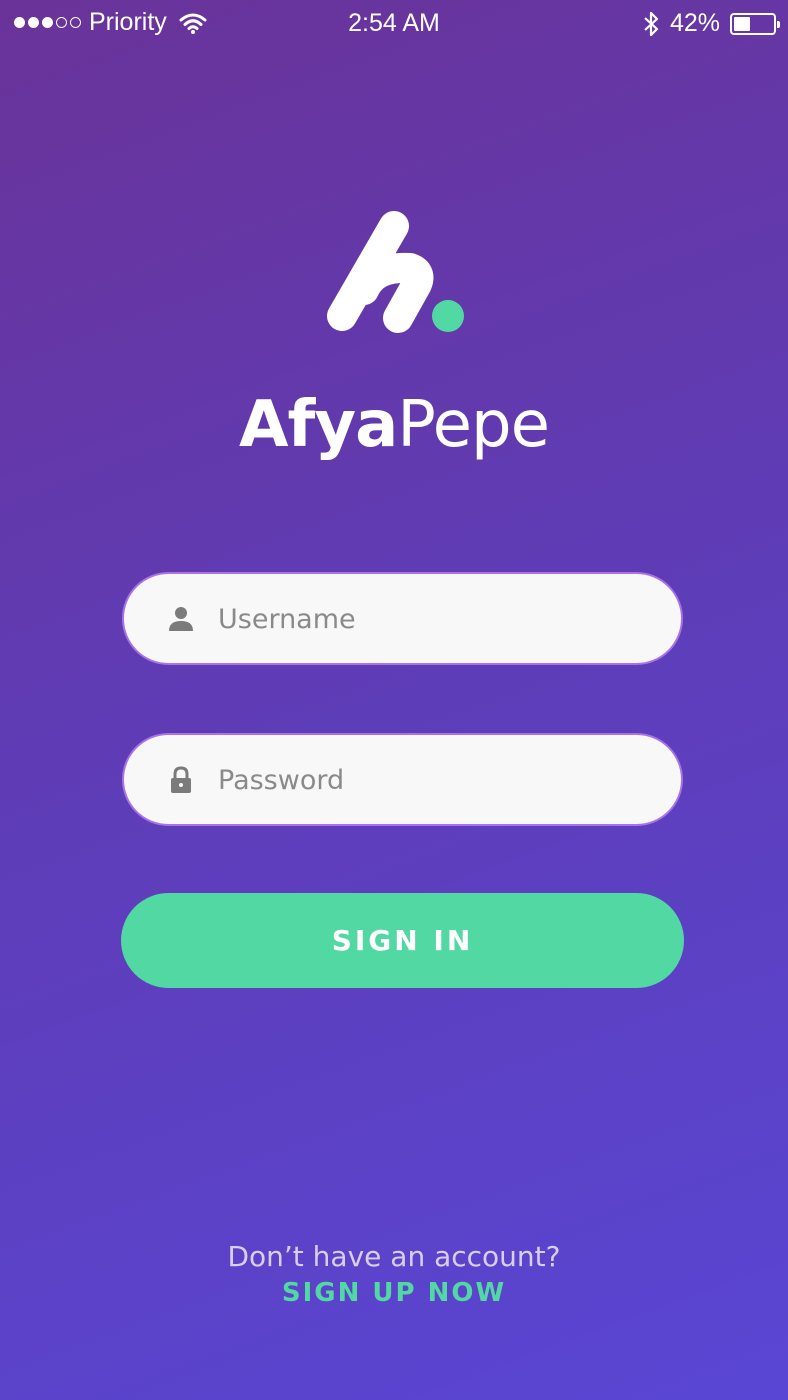  What do you see at coordinates (394, 1293) in the screenshot?
I see `sign-up-link: SIGN UP NOW` at bounding box center [394, 1293].